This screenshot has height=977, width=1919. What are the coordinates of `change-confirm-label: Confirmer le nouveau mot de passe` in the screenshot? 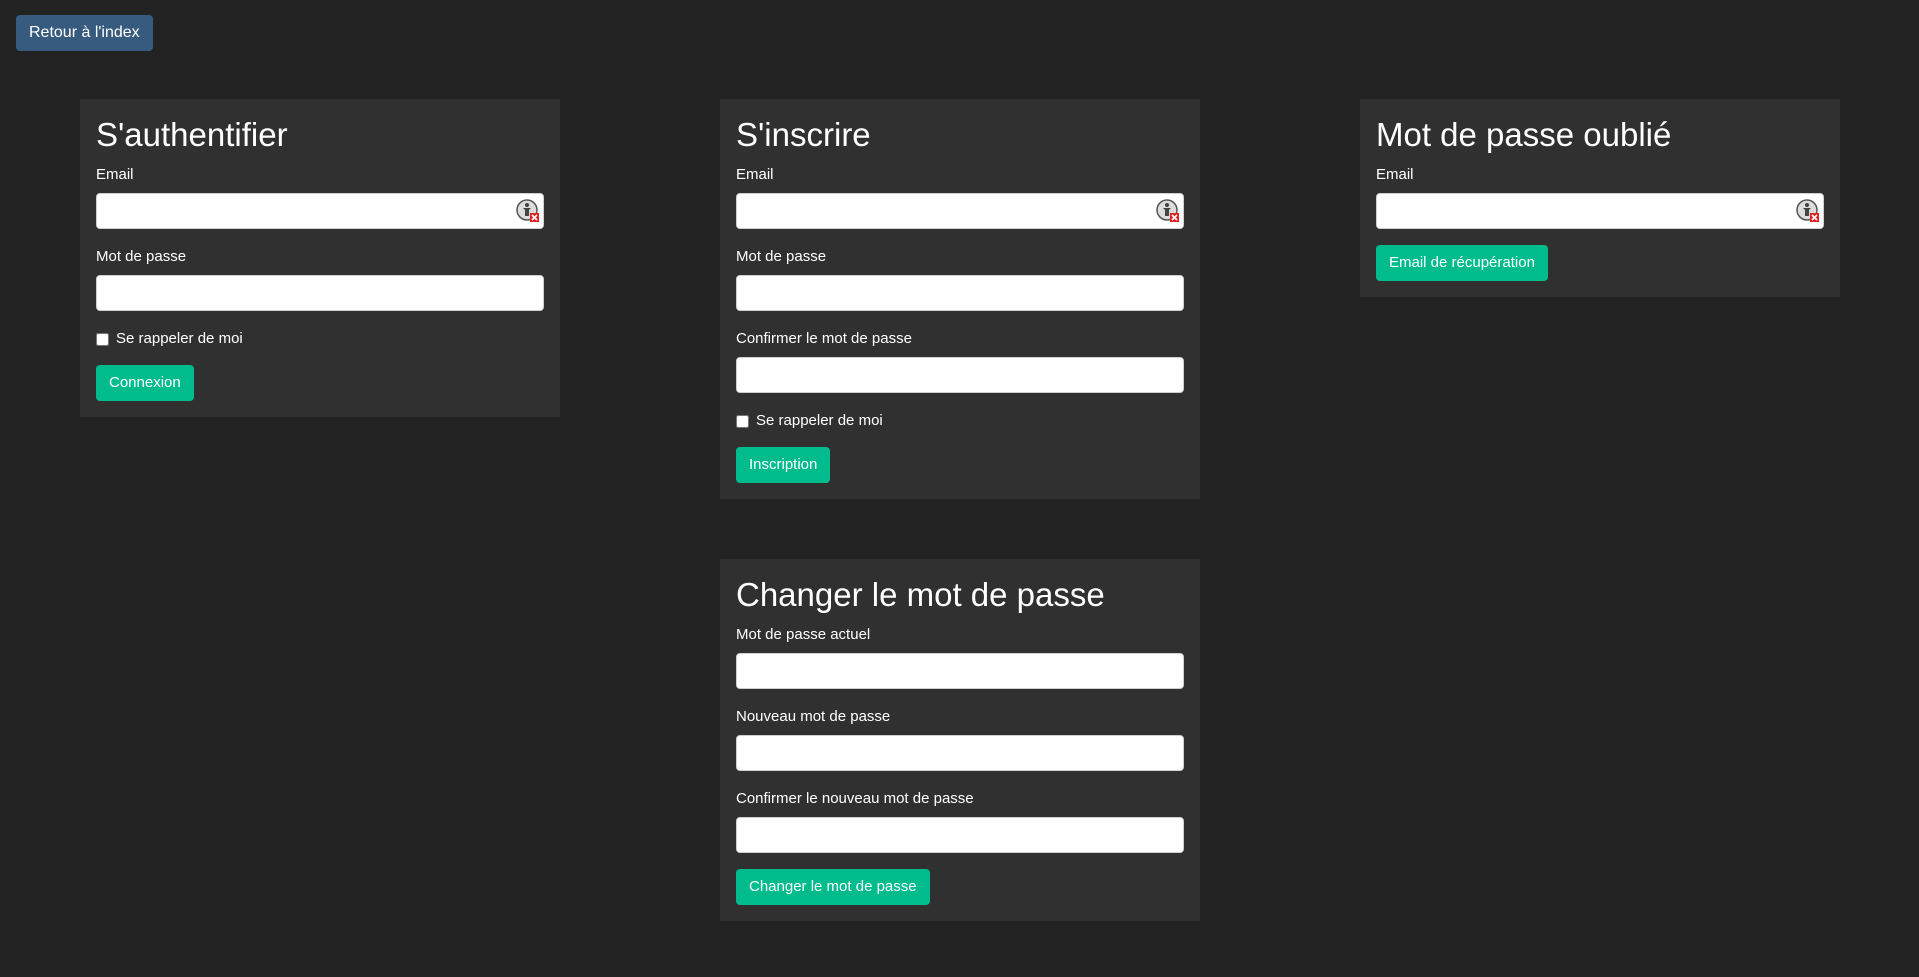 It's located at (855, 798).